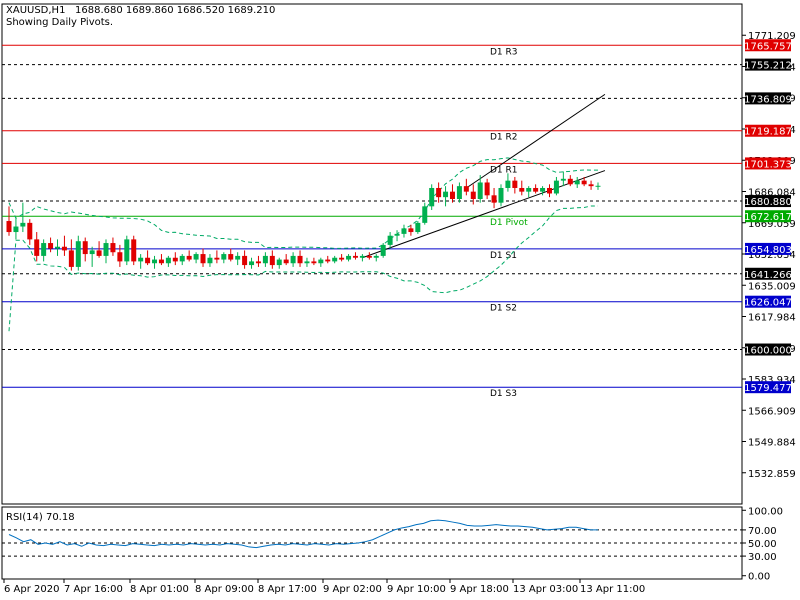 Image resolution: width=800 pixels, height=600 pixels. Describe the element at coordinates (509, 223) in the screenshot. I see `pivot-level-label: D1 Pivot` at that location.